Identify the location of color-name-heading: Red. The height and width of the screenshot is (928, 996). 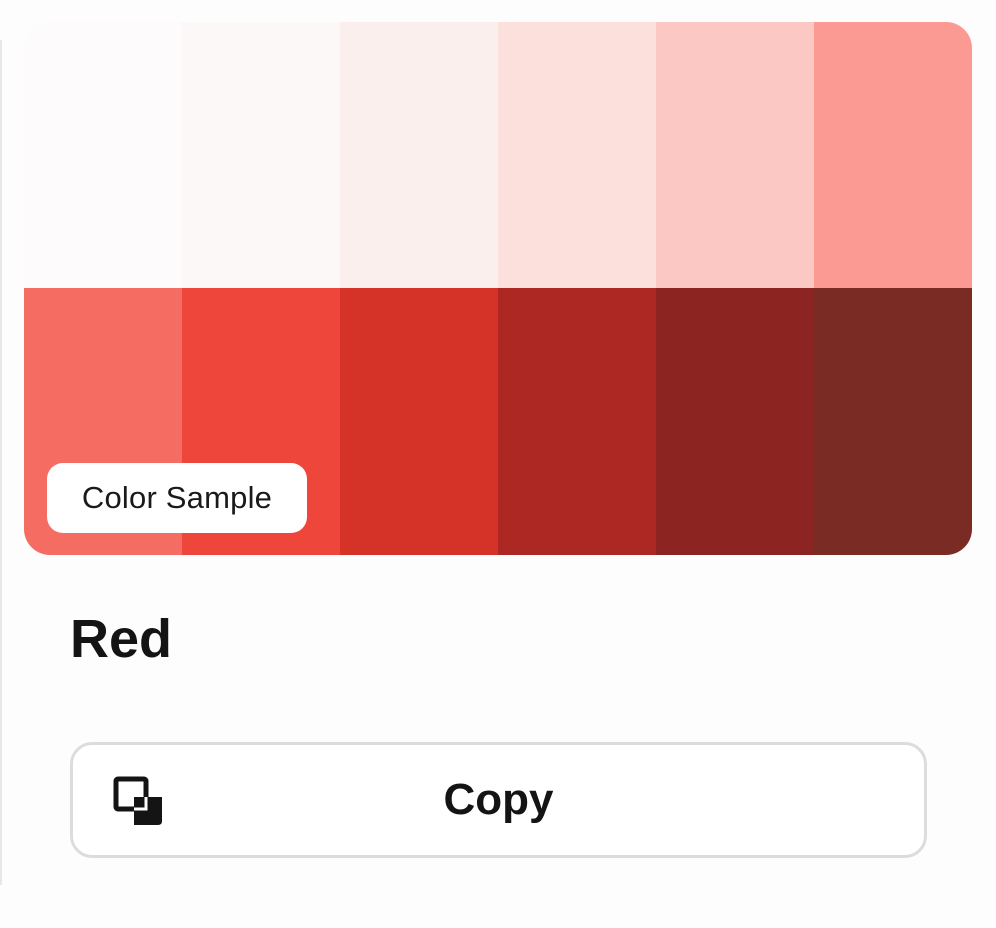
(121, 639).